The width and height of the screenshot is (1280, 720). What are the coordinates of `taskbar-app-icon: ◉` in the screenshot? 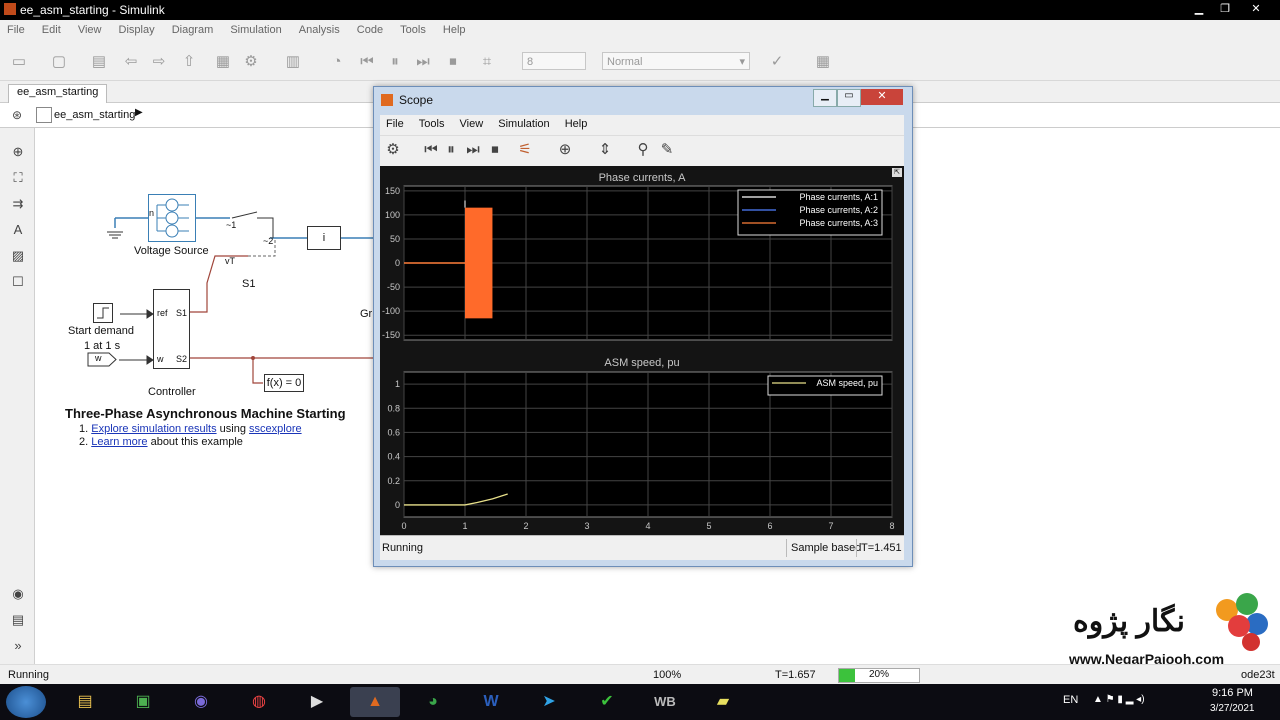 It's located at (201, 702).